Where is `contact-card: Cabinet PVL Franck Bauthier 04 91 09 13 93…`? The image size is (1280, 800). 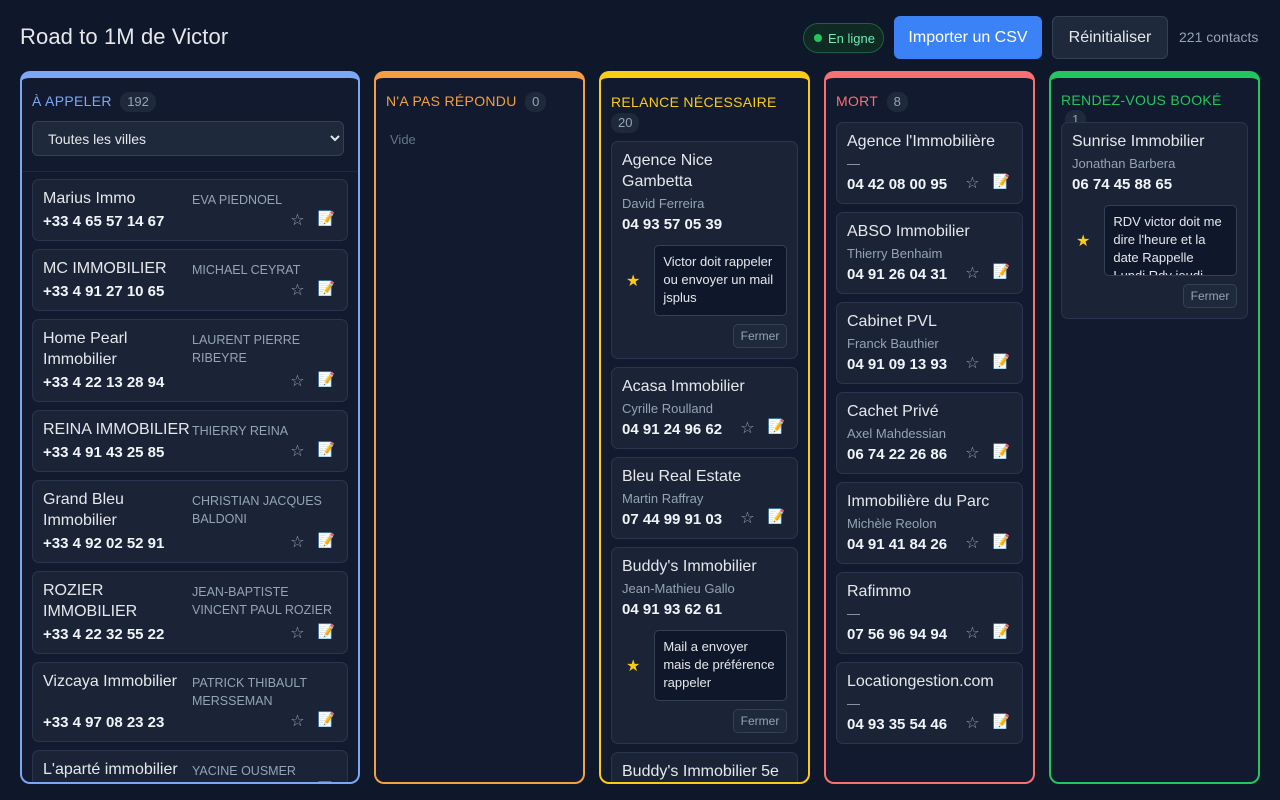
contact-card: Cabinet PVL Franck Bauthier 04 91 09 13 93… is located at coordinates (929, 343).